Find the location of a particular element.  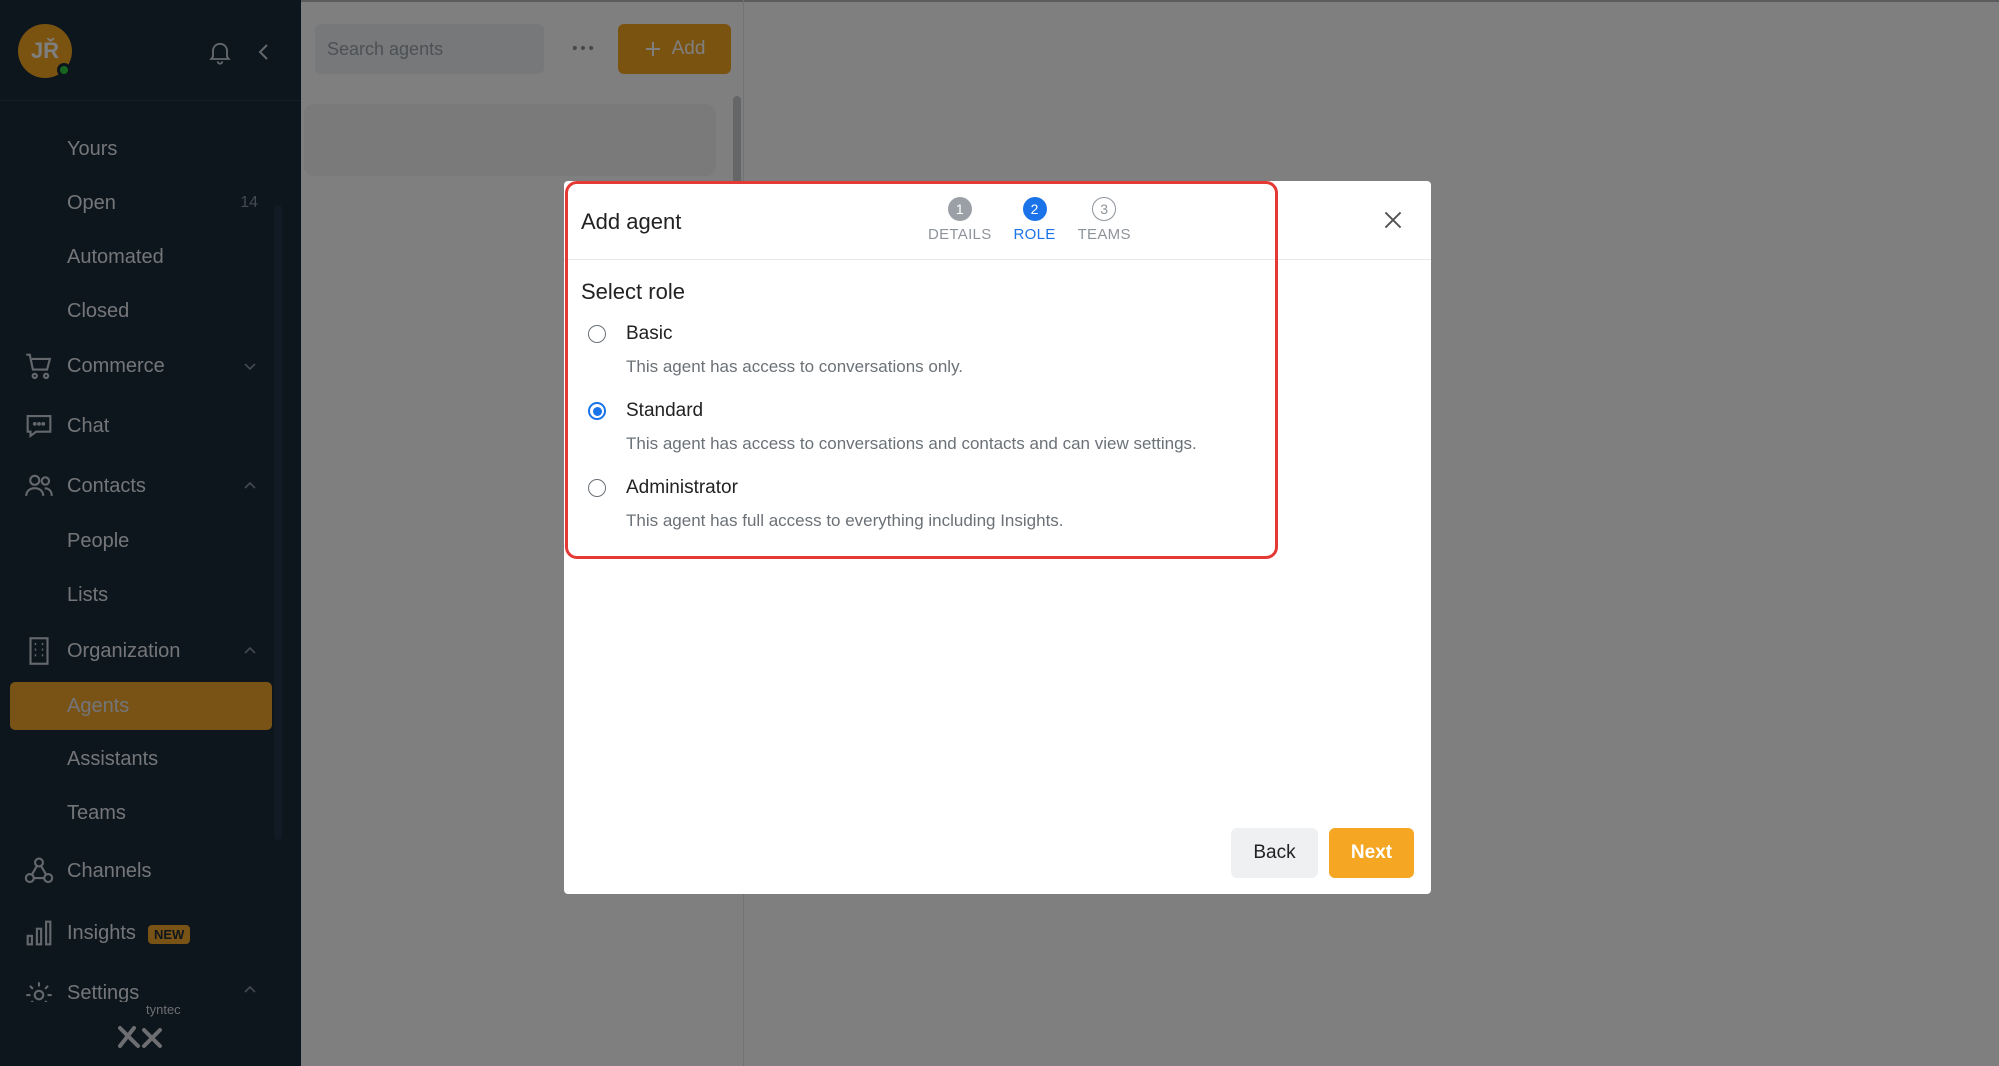

back-button: Back is located at coordinates (1274, 853).